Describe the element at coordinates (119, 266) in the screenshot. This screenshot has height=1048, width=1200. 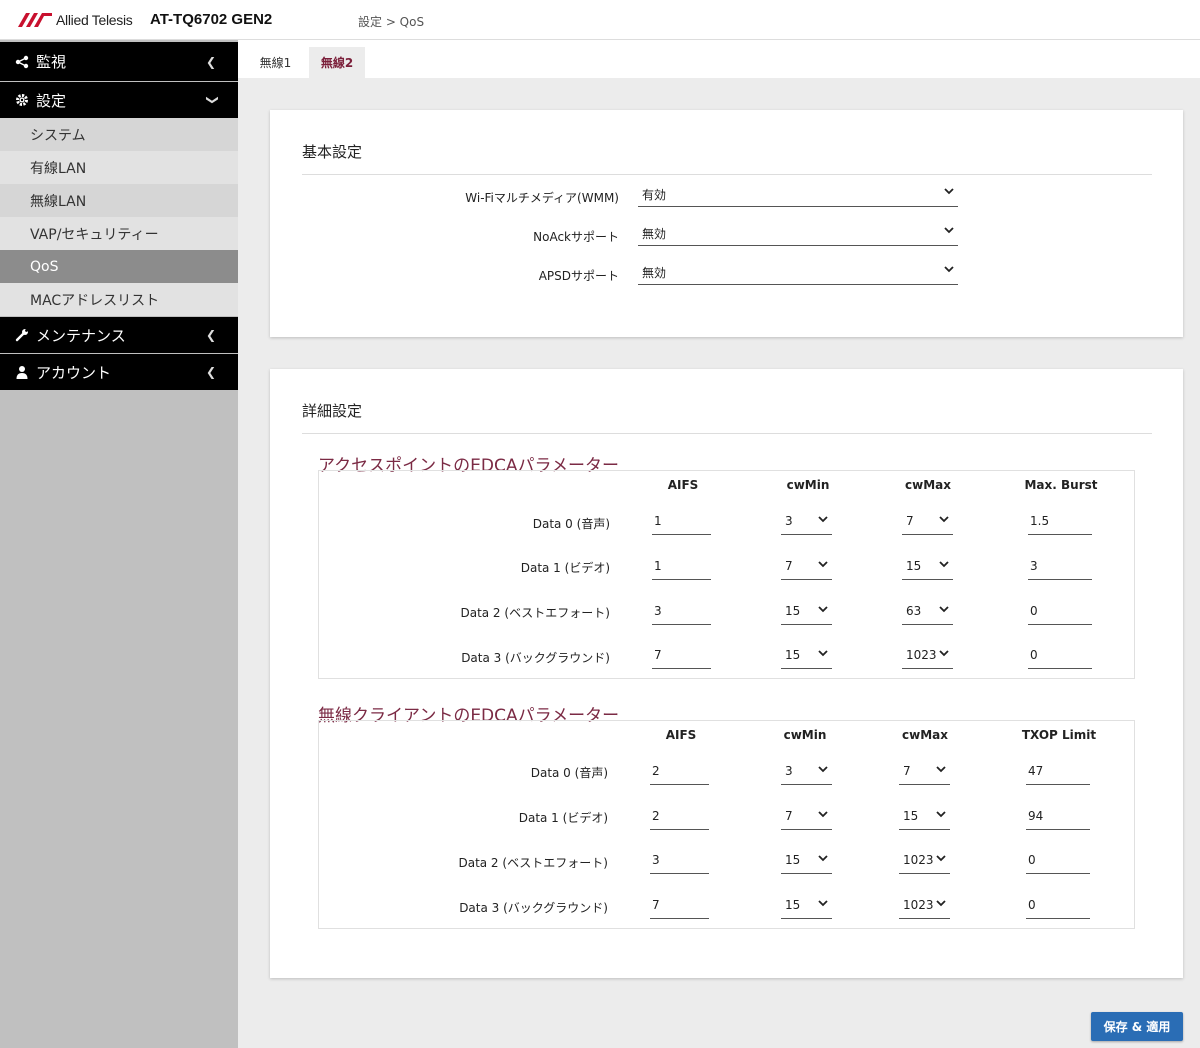
I see `sidebar-item-qos: QoS` at that location.